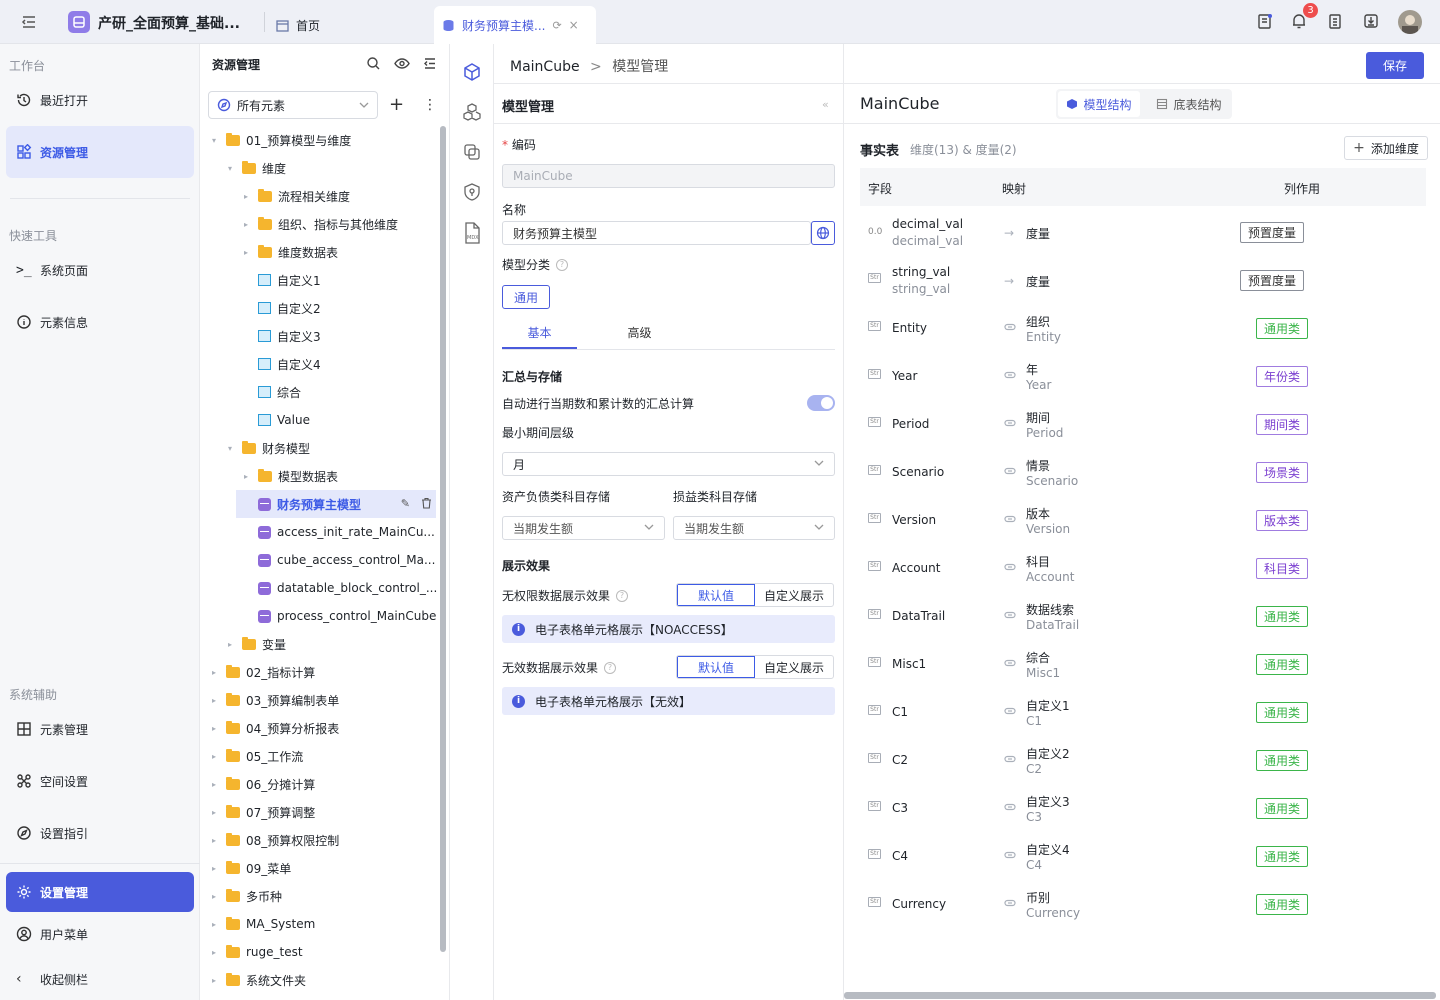  Describe the element at coordinates (291, 476) in the screenshot. I see `tree-item: ▸ 模型数据表` at that location.